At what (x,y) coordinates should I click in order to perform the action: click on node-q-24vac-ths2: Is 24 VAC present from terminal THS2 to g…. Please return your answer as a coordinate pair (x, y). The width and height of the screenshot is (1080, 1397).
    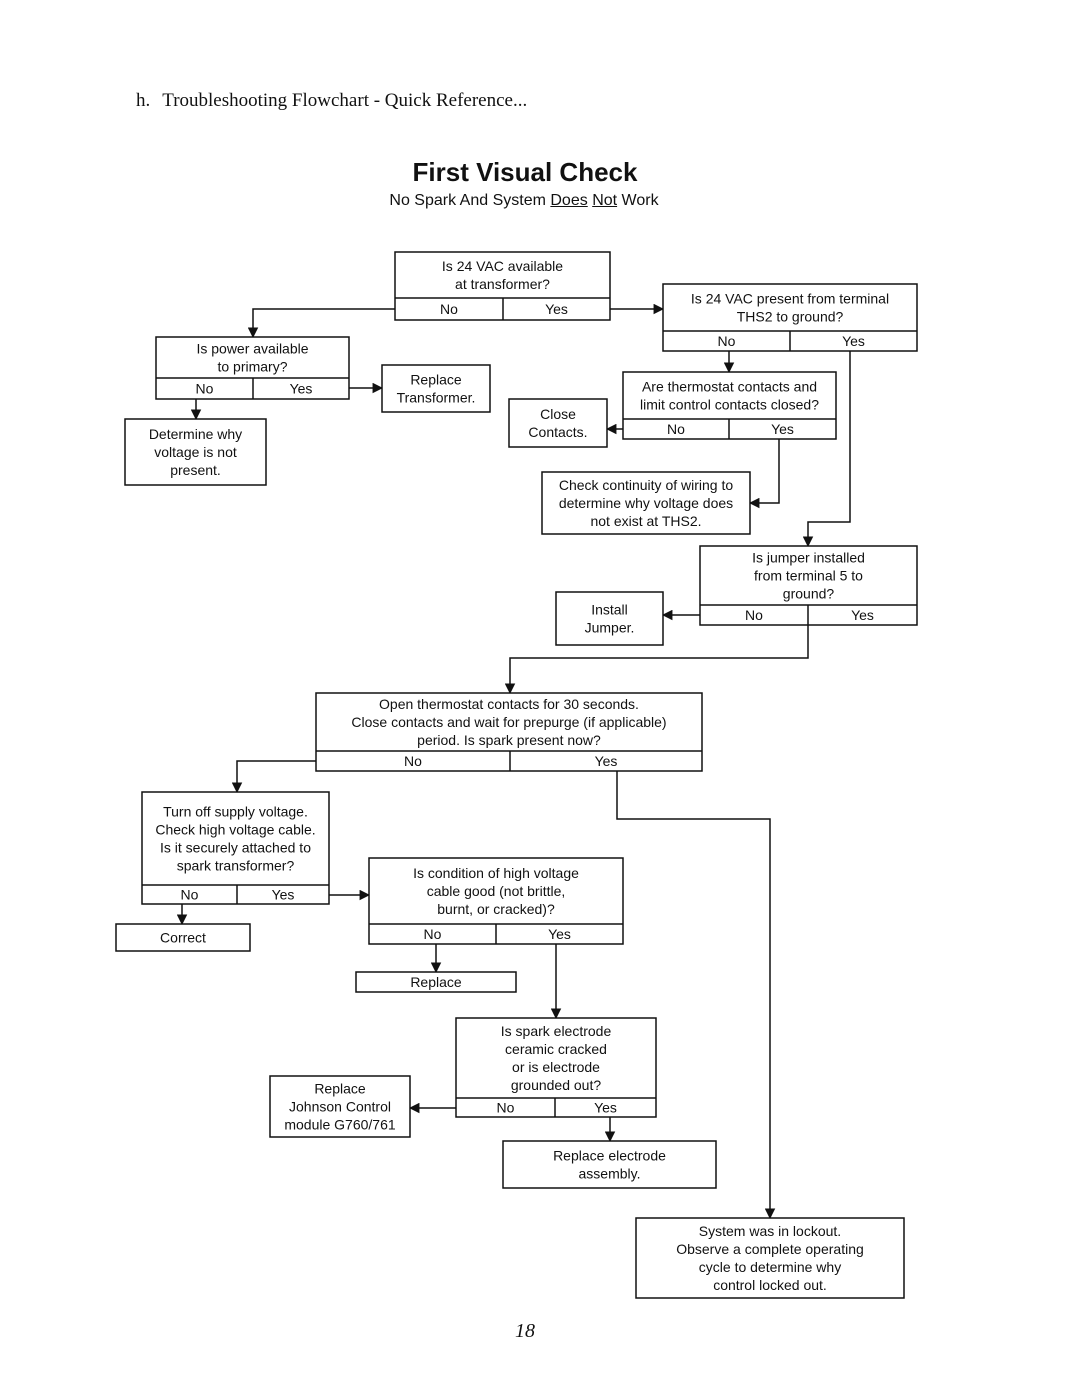
    Looking at the image, I should click on (790, 317).